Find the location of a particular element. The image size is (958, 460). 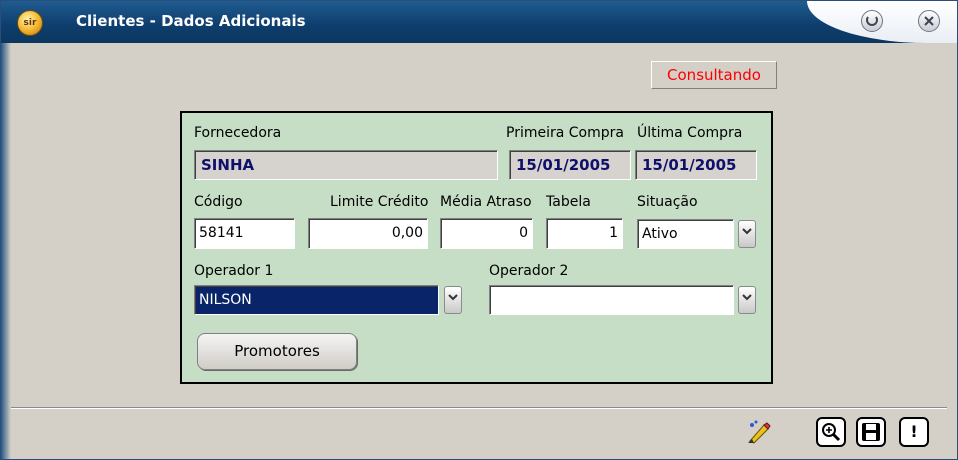

minimize-icon is located at coordinates (872, 21).